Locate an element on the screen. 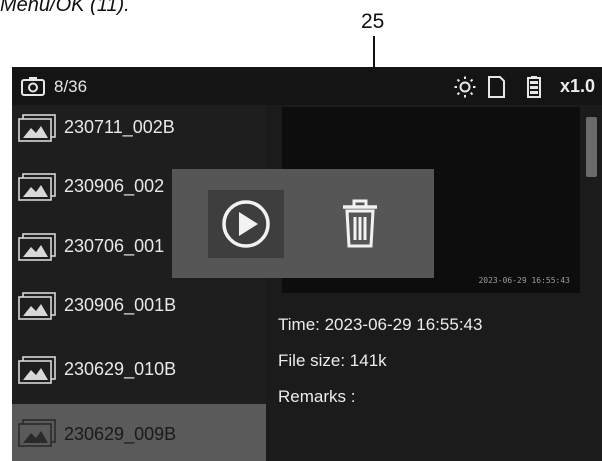 This screenshot has height=461, width=602. file-name: 230906_002 is located at coordinates (114, 186).